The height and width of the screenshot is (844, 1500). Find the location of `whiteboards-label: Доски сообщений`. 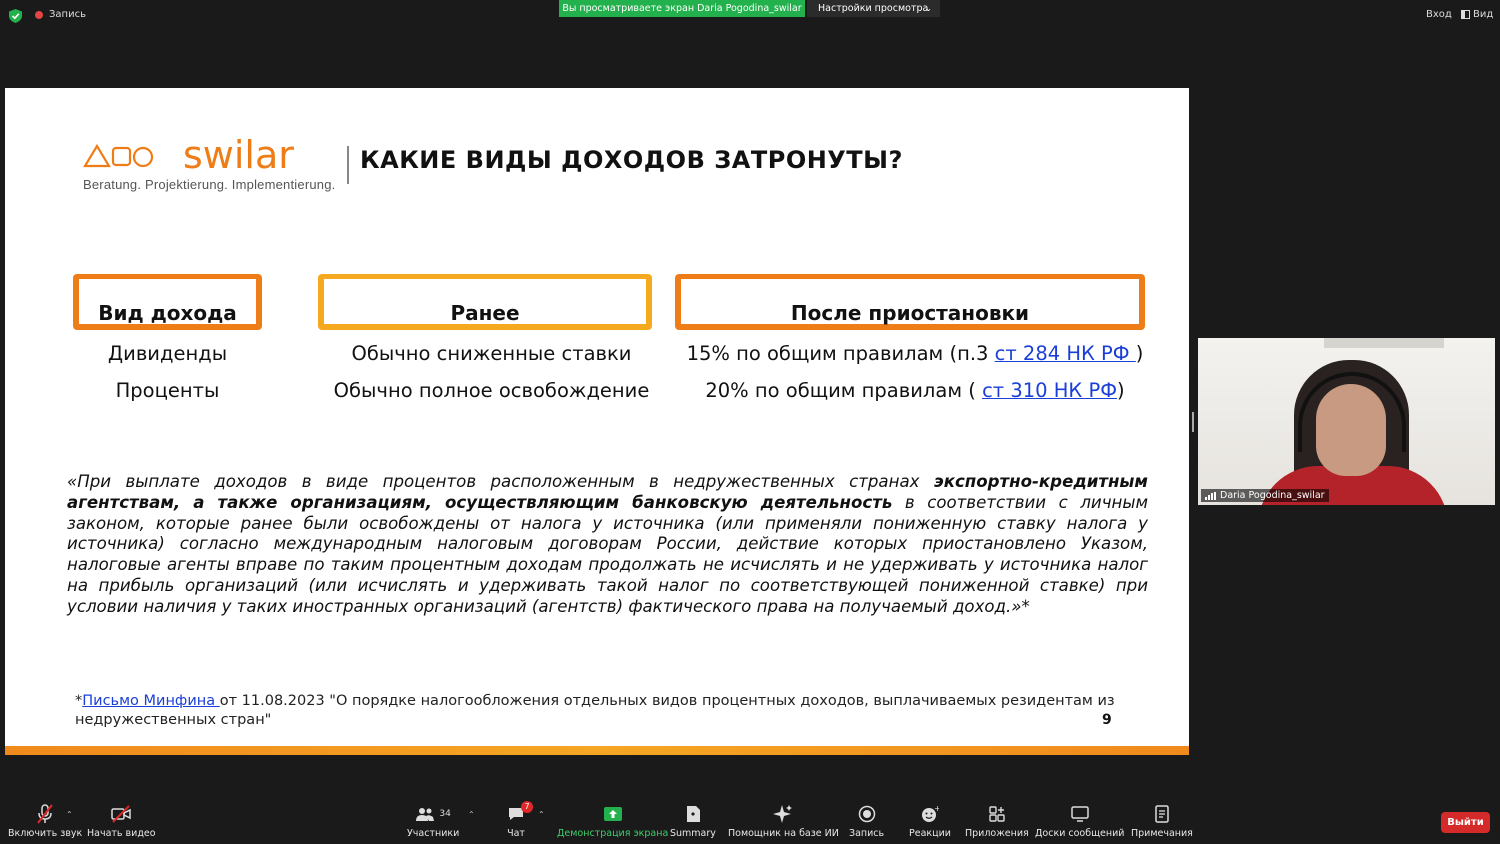

whiteboards-label: Доски сообщений is located at coordinates (1080, 833).